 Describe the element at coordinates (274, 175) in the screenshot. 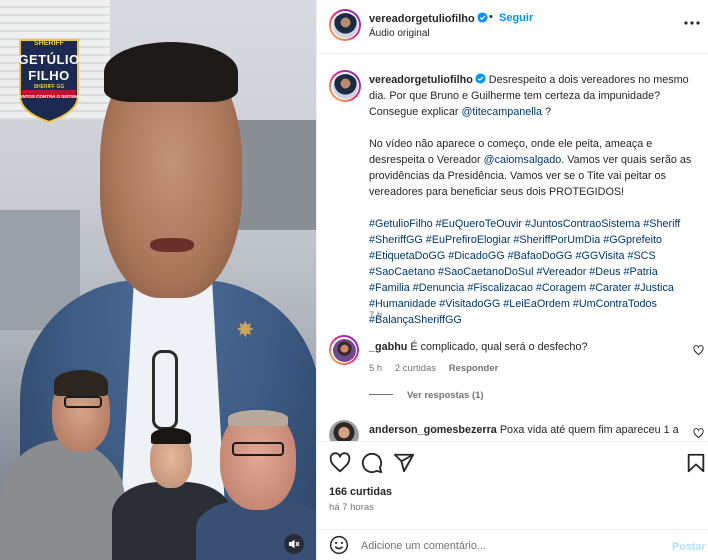

I see `shelf` at that location.